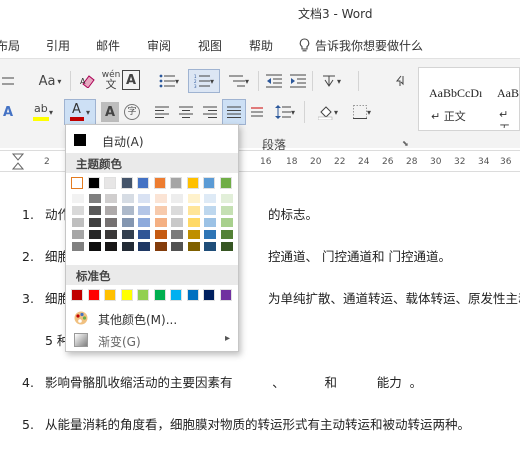 The image size is (520, 450). What do you see at coordinates (405, 143) in the screenshot?
I see `dialog-launcher-icon: ⬊` at bounding box center [405, 143].